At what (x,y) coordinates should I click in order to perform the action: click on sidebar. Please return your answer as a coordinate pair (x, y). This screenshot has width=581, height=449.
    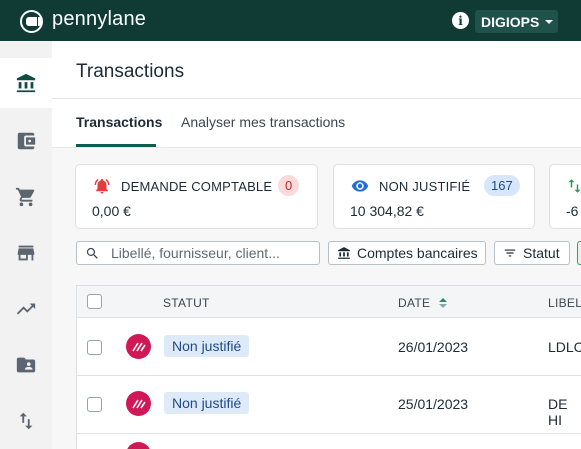
    Looking at the image, I should click on (26, 245).